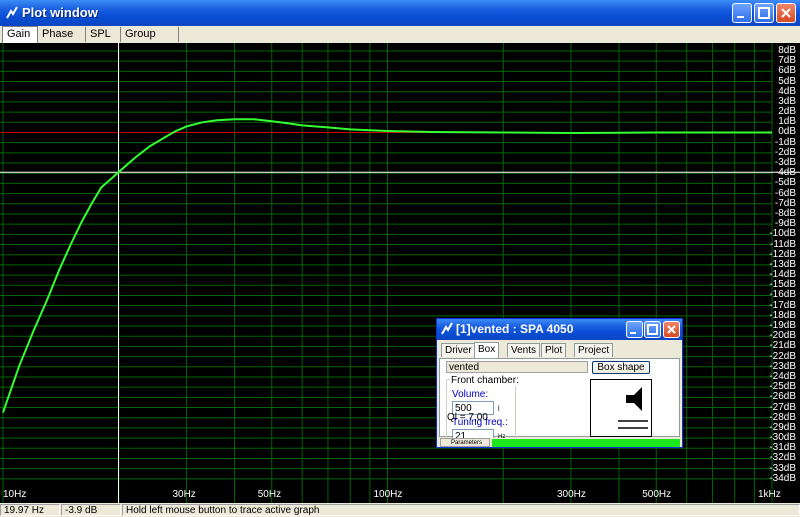 The height and width of the screenshot is (517, 800). Describe the element at coordinates (184, 494) in the screenshot. I see `x-tick-label: 30Hz` at that location.